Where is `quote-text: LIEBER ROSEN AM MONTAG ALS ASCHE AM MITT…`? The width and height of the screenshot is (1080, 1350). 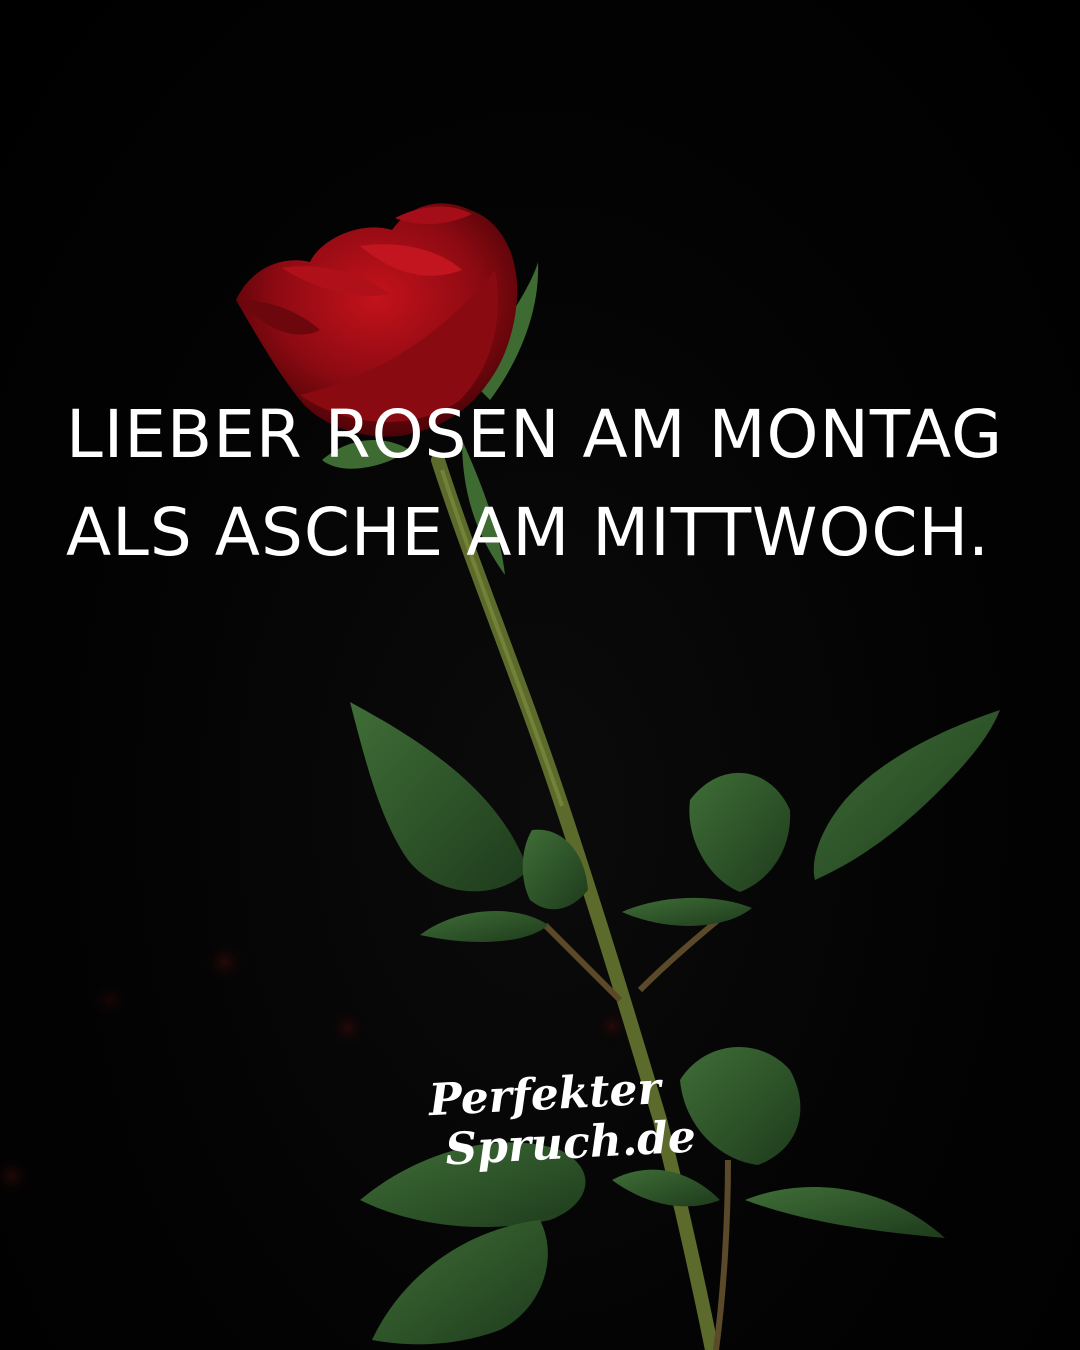 quote-text: LIEBER ROSEN AM MONTAG ALS ASCHE AM MITT… is located at coordinates (556, 484).